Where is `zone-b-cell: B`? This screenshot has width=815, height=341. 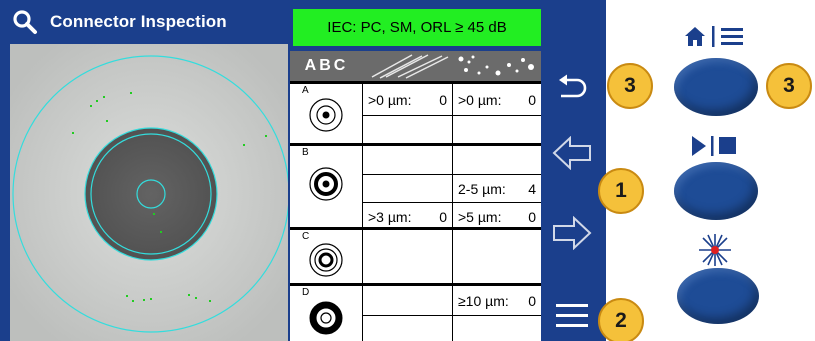 zone-b-cell: B is located at coordinates (326, 186).